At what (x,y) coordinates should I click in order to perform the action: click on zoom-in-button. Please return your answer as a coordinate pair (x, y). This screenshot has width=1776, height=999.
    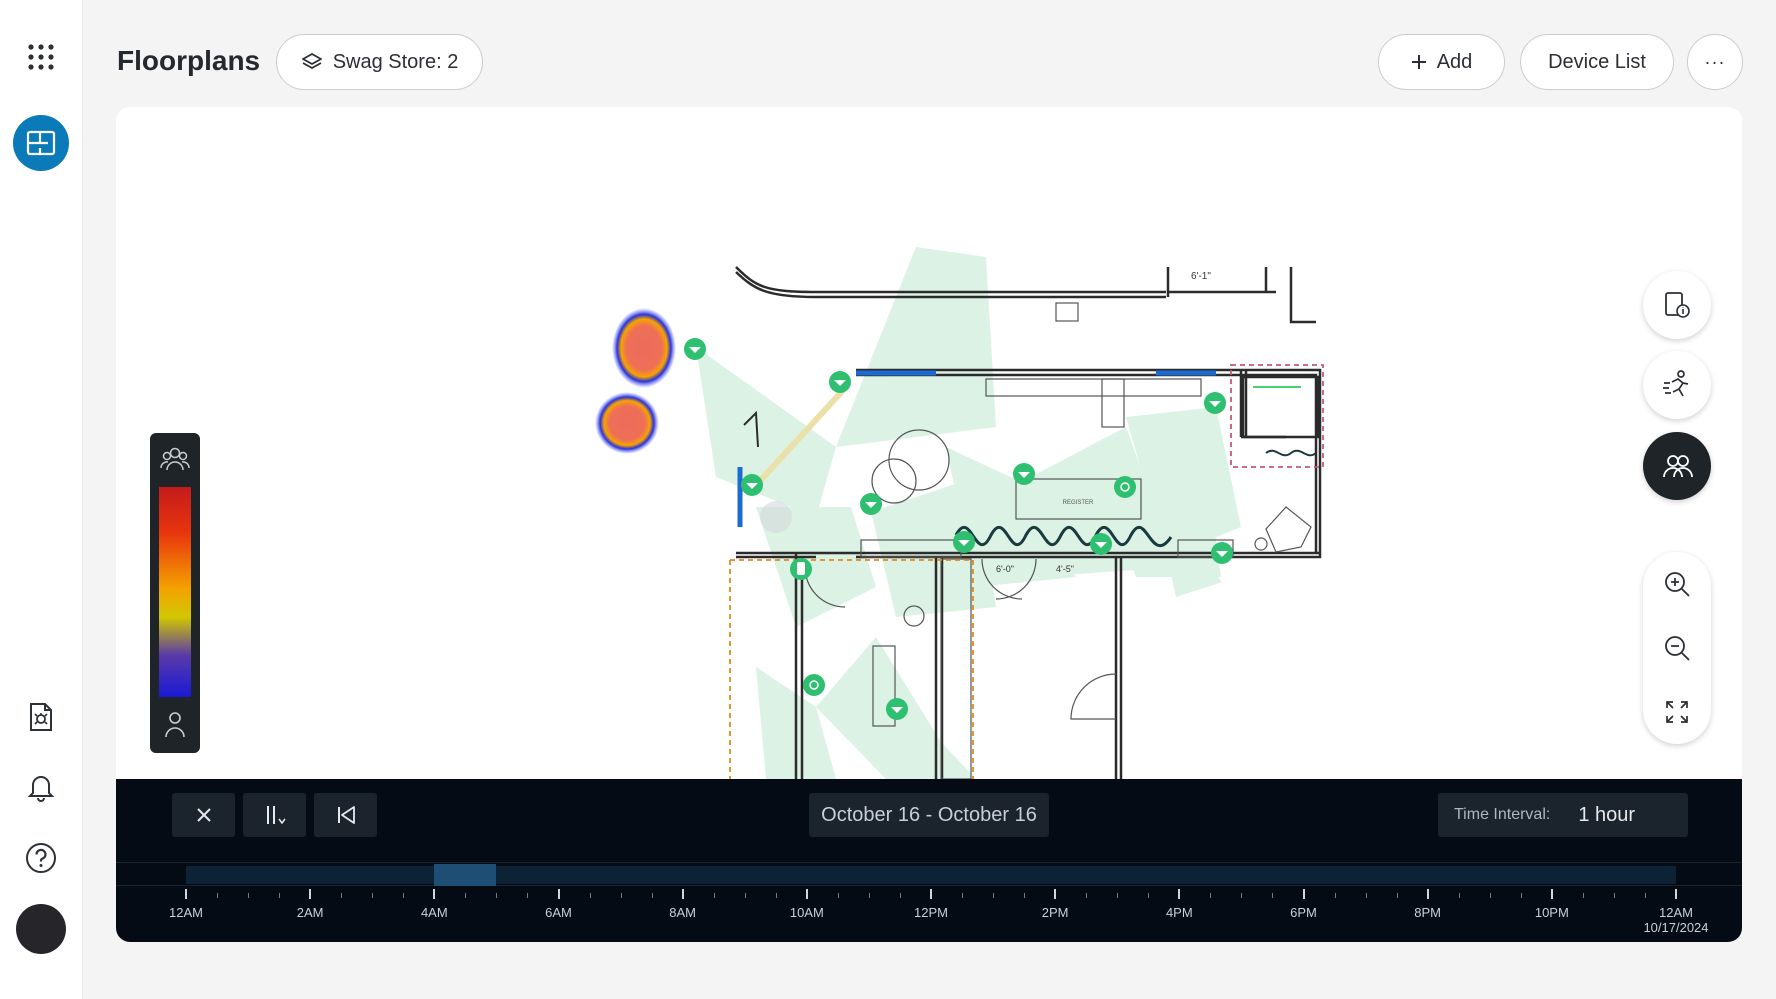
    Looking at the image, I should click on (1677, 584).